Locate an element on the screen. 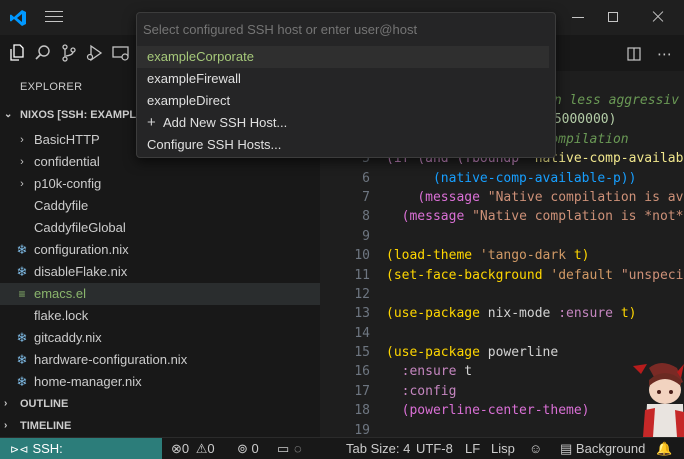 This screenshot has height=459, width=684. quick-pick-item-exampleFirewall: exampleFirewall is located at coordinates (343, 79).